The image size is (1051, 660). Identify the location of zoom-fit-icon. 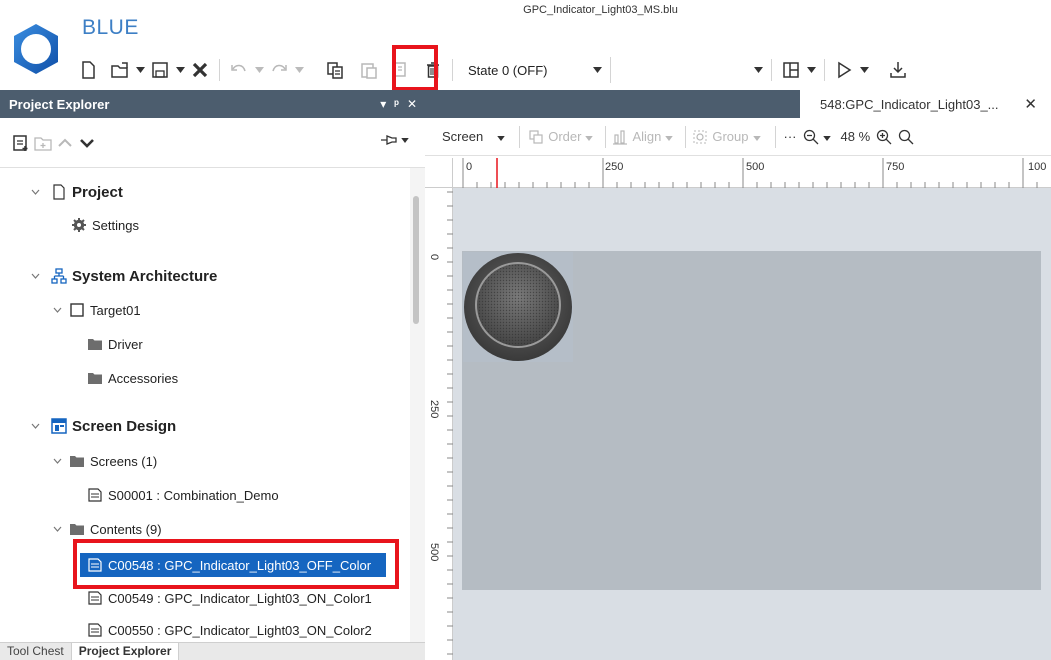
(906, 137).